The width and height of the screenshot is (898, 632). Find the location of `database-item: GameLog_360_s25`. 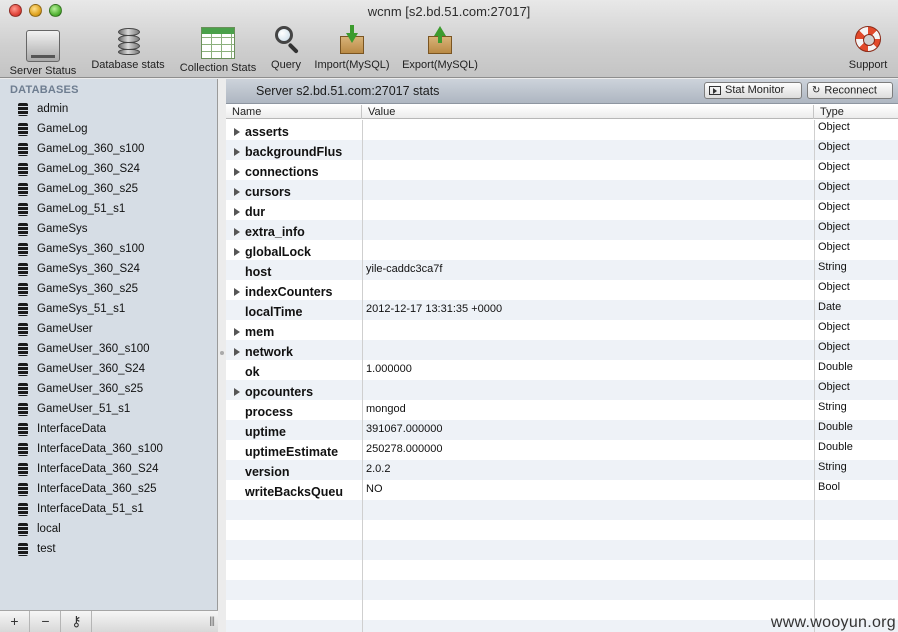

database-item: GameLog_360_s25 is located at coordinates (109, 189).